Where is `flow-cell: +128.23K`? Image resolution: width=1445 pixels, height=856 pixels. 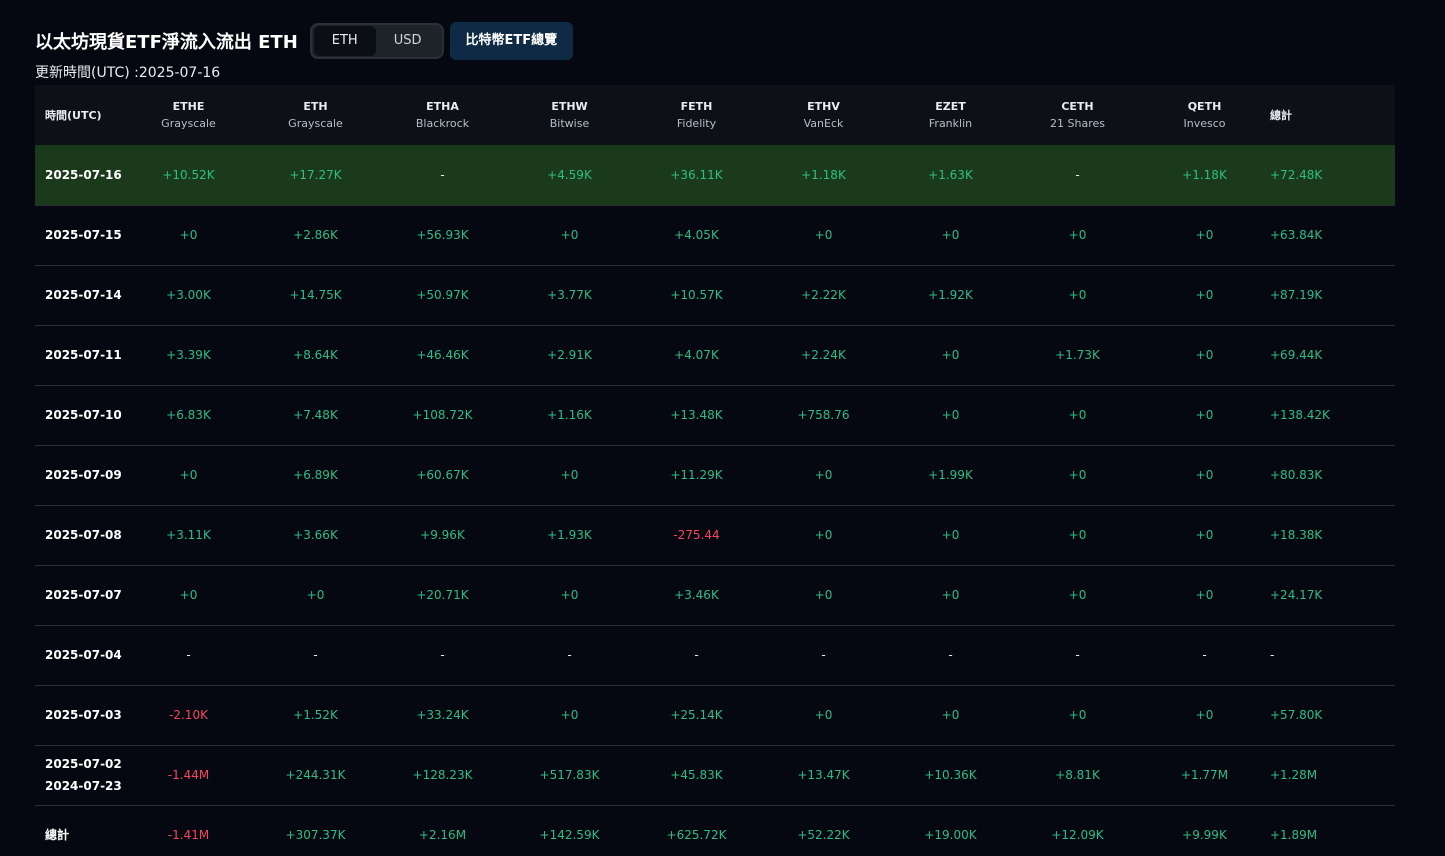
flow-cell: +128.23K is located at coordinates (442, 775).